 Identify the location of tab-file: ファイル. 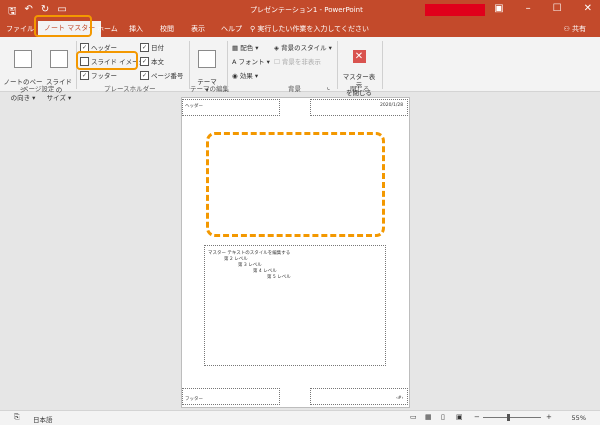
(20, 29).